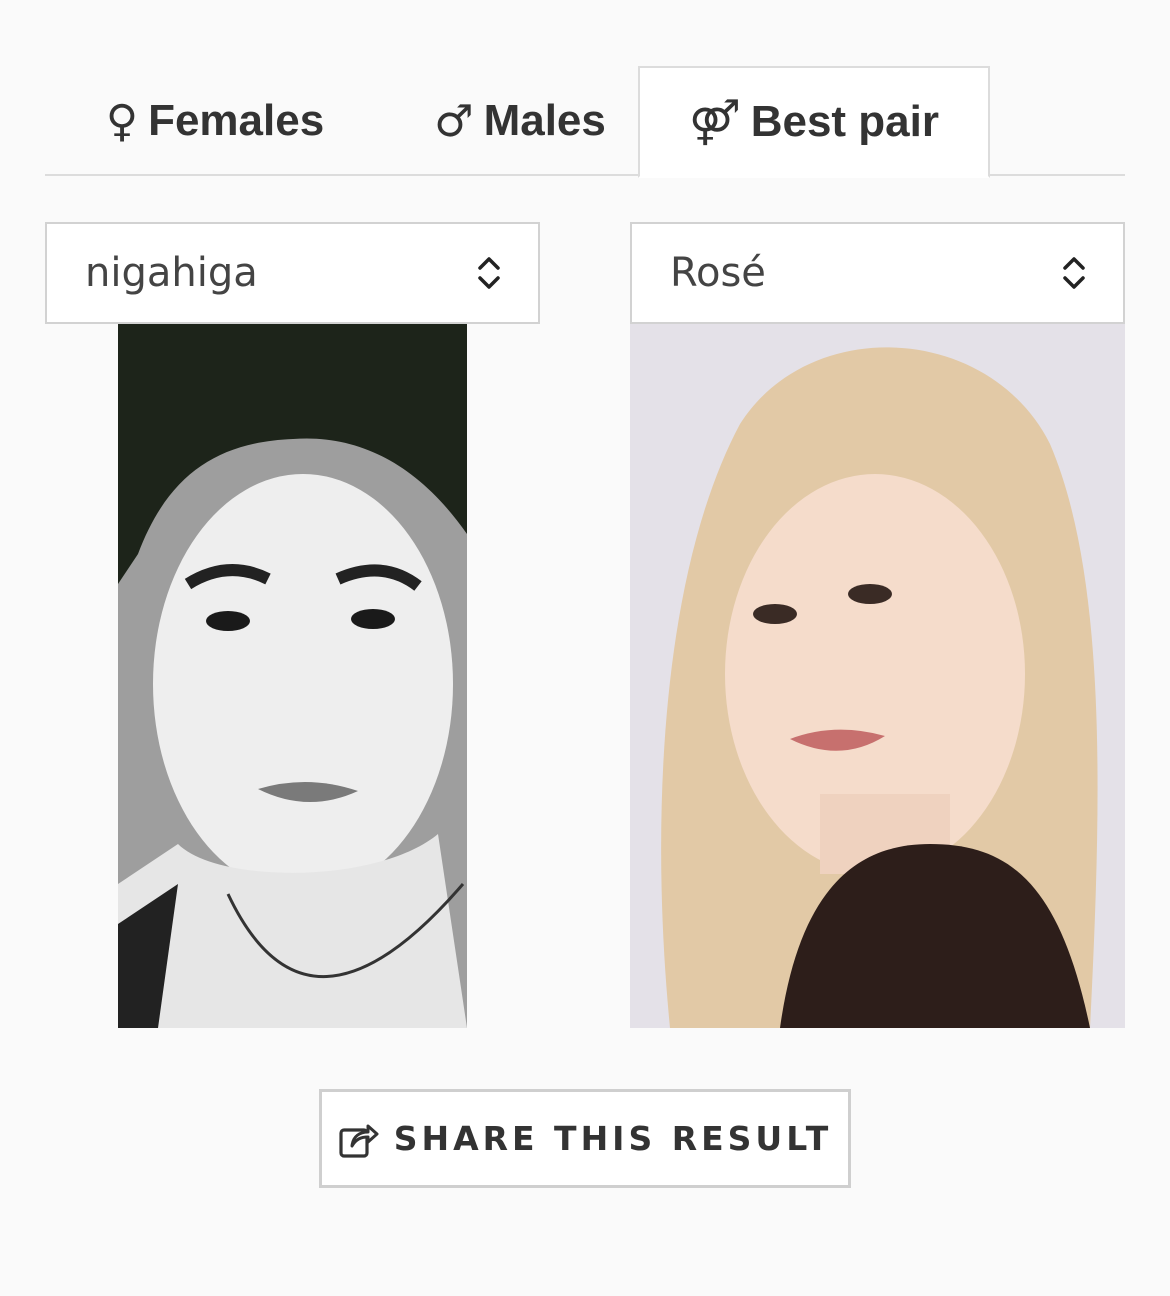 The width and height of the screenshot is (1170, 1296). Describe the element at coordinates (454, 121) in the screenshot. I see `male-icon: ♂` at that location.